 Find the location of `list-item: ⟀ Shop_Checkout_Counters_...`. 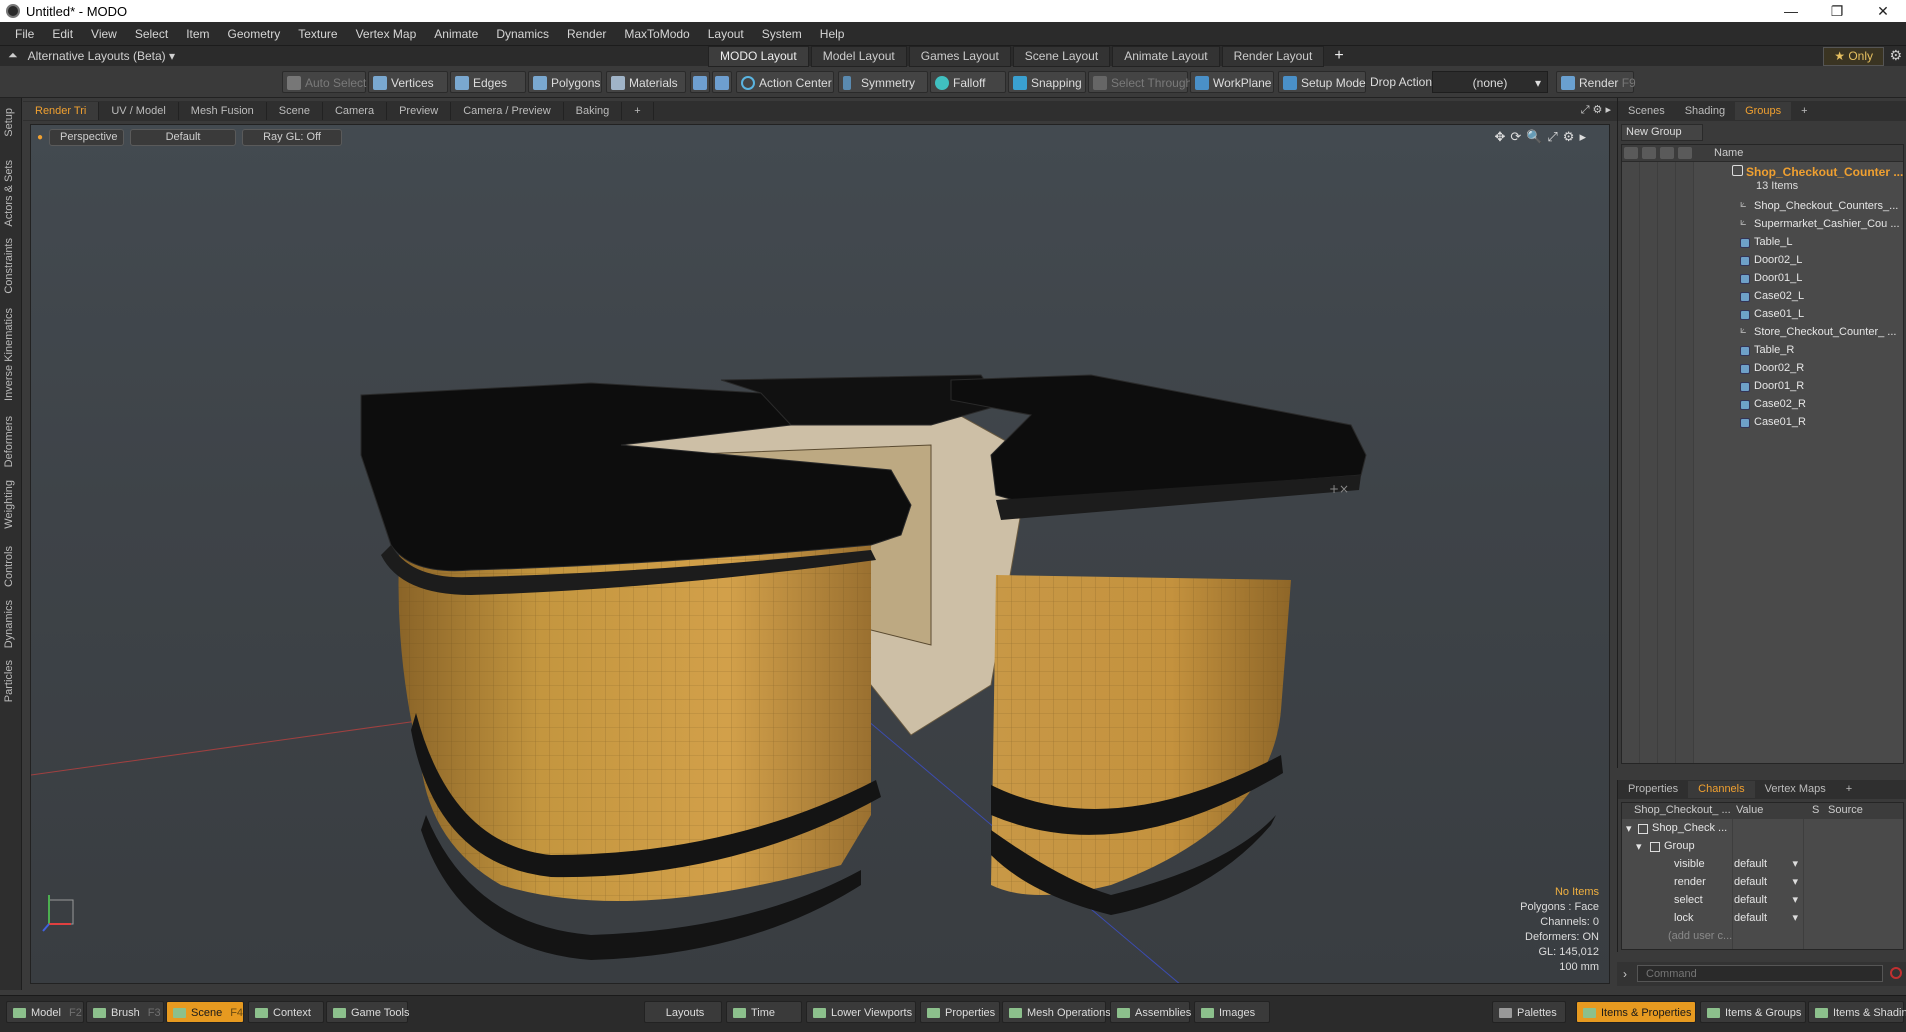

list-item: ⟀ Shop_Checkout_Counters_... is located at coordinates (1762, 207).